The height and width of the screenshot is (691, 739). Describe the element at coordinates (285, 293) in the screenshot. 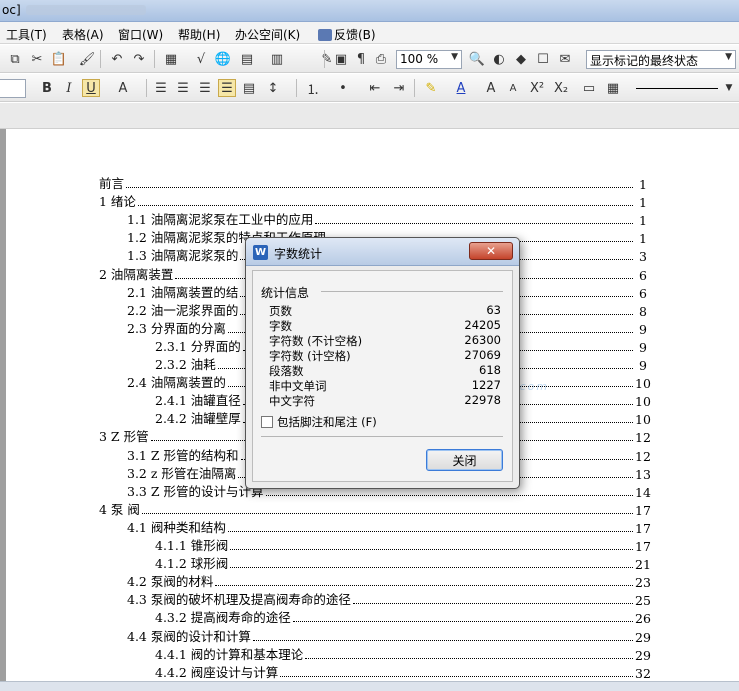

I see `stats-group-label: 统计信息` at that location.